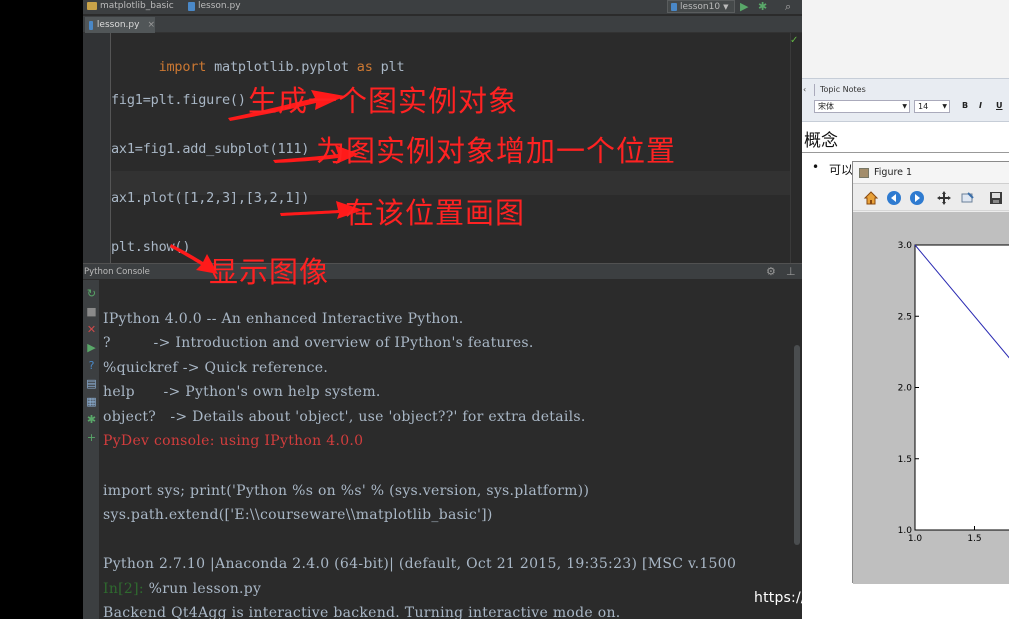 Image resolution: width=1009 pixels, height=619 pixels. I want to click on console-line: help -> Python's own help system., so click(242, 392).